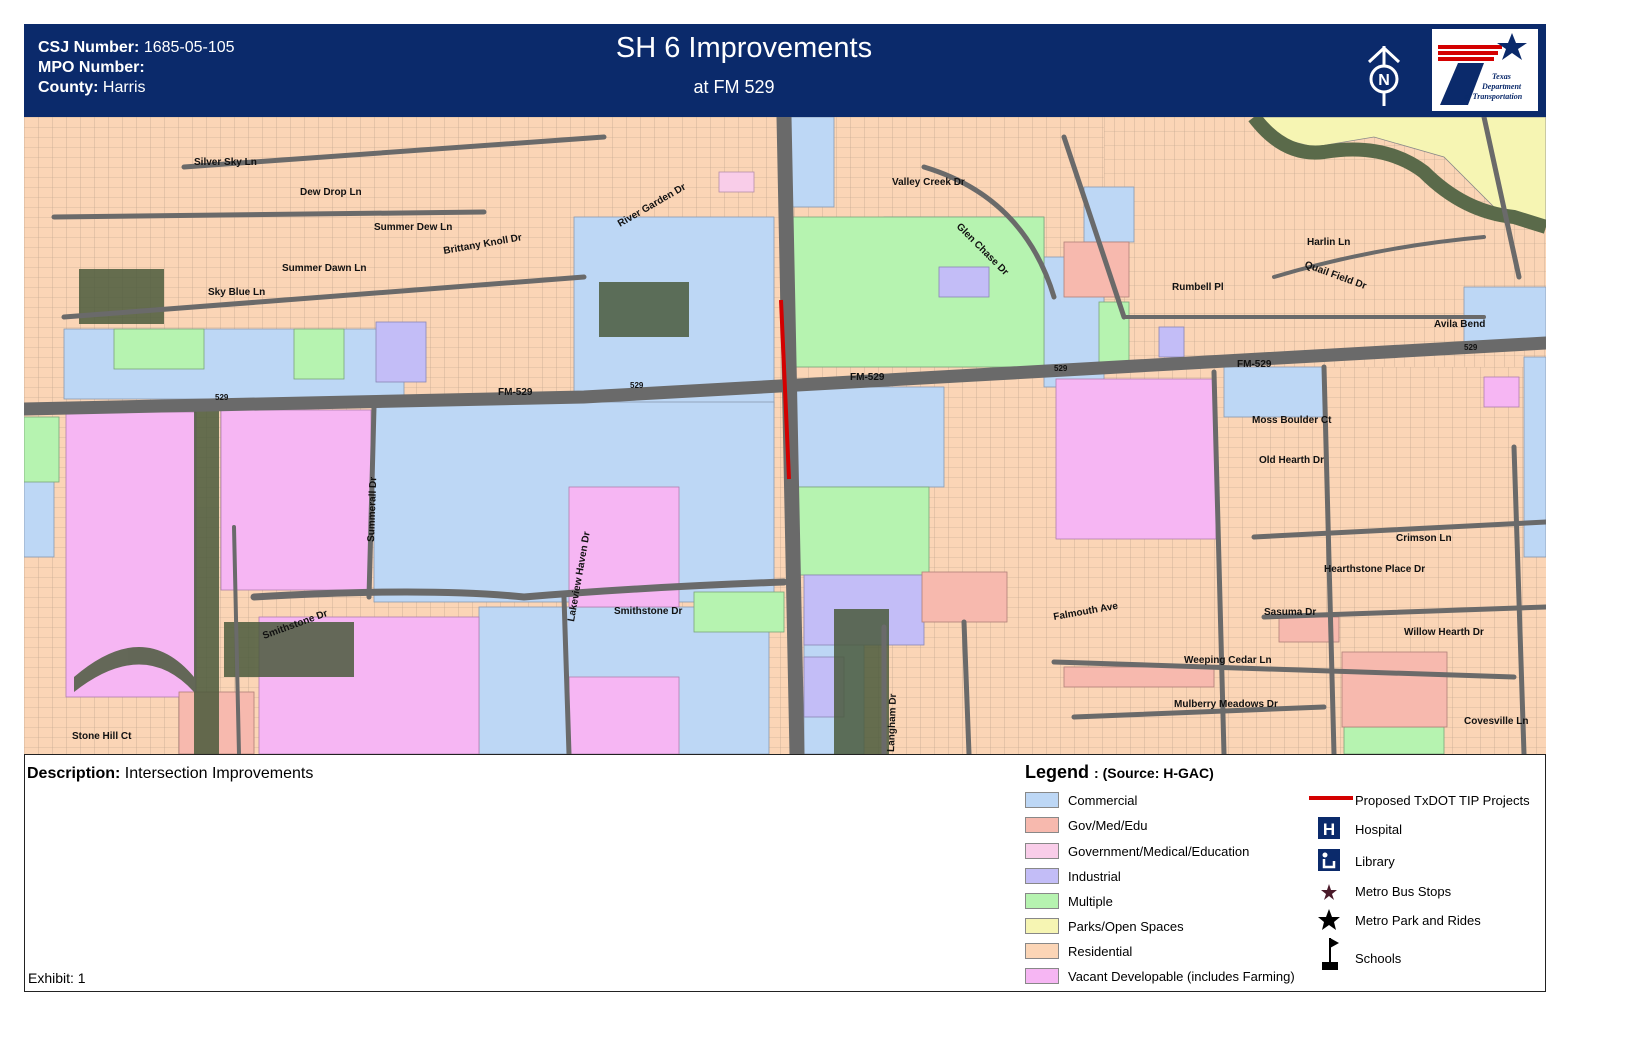 This screenshot has height=1056, width=1632. I want to click on road-label: Hearthstone Place Dr, so click(1374, 569).